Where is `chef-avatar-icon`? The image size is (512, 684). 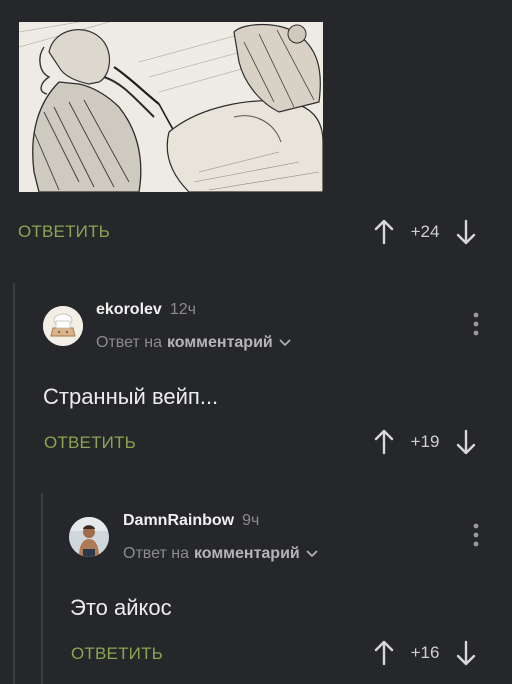
chef-avatar-icon is located at coordinates (63, 326).